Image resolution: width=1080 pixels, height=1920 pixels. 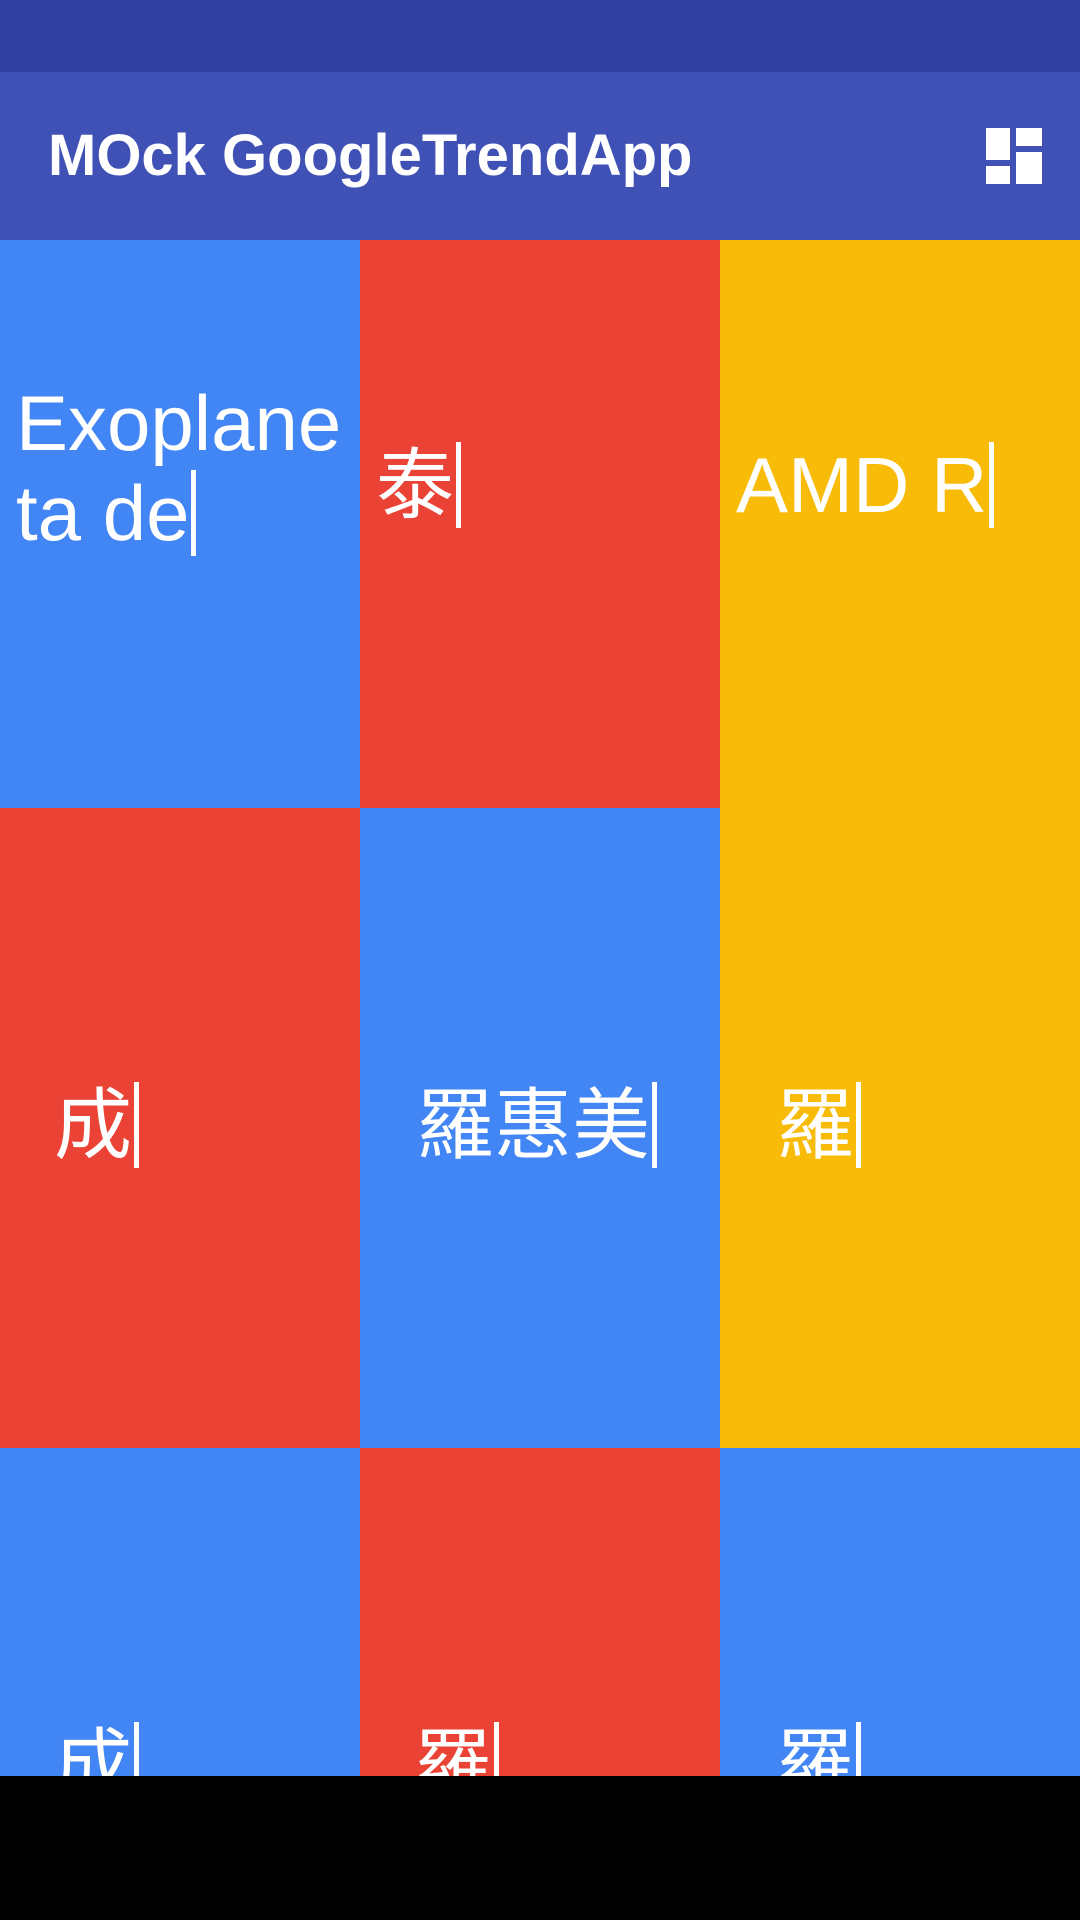 I want to click on trend-tile-text: 羅惠美, so click(x=533, y=1125).